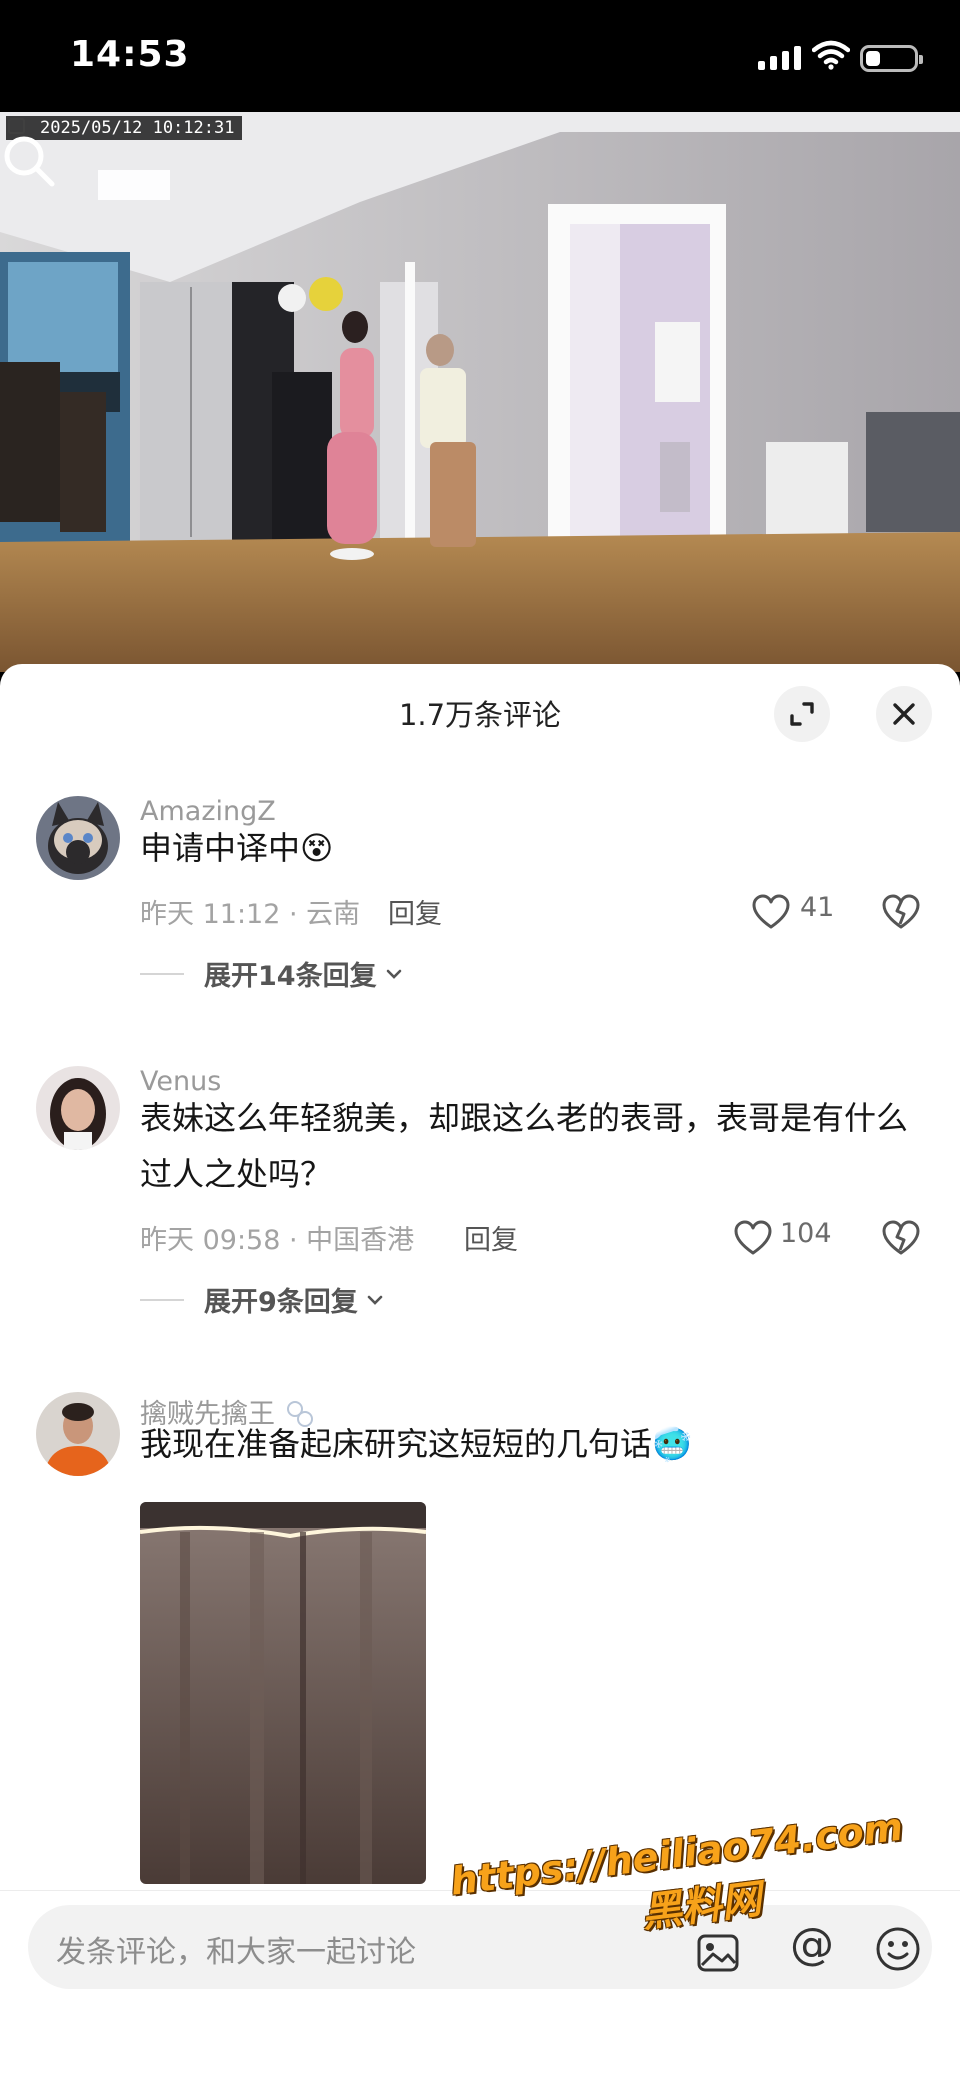  I want to click on search-icon, so click(29, 161).